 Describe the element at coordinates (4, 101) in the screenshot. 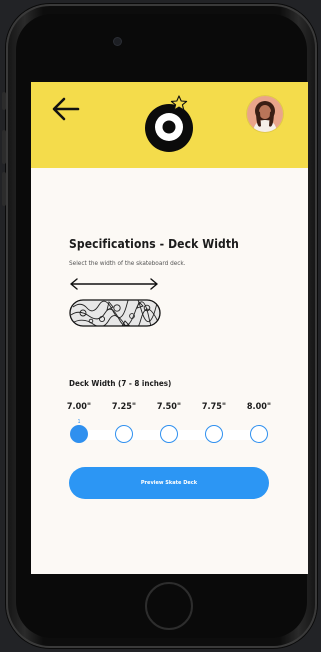

I see `mute-switch` at that location.